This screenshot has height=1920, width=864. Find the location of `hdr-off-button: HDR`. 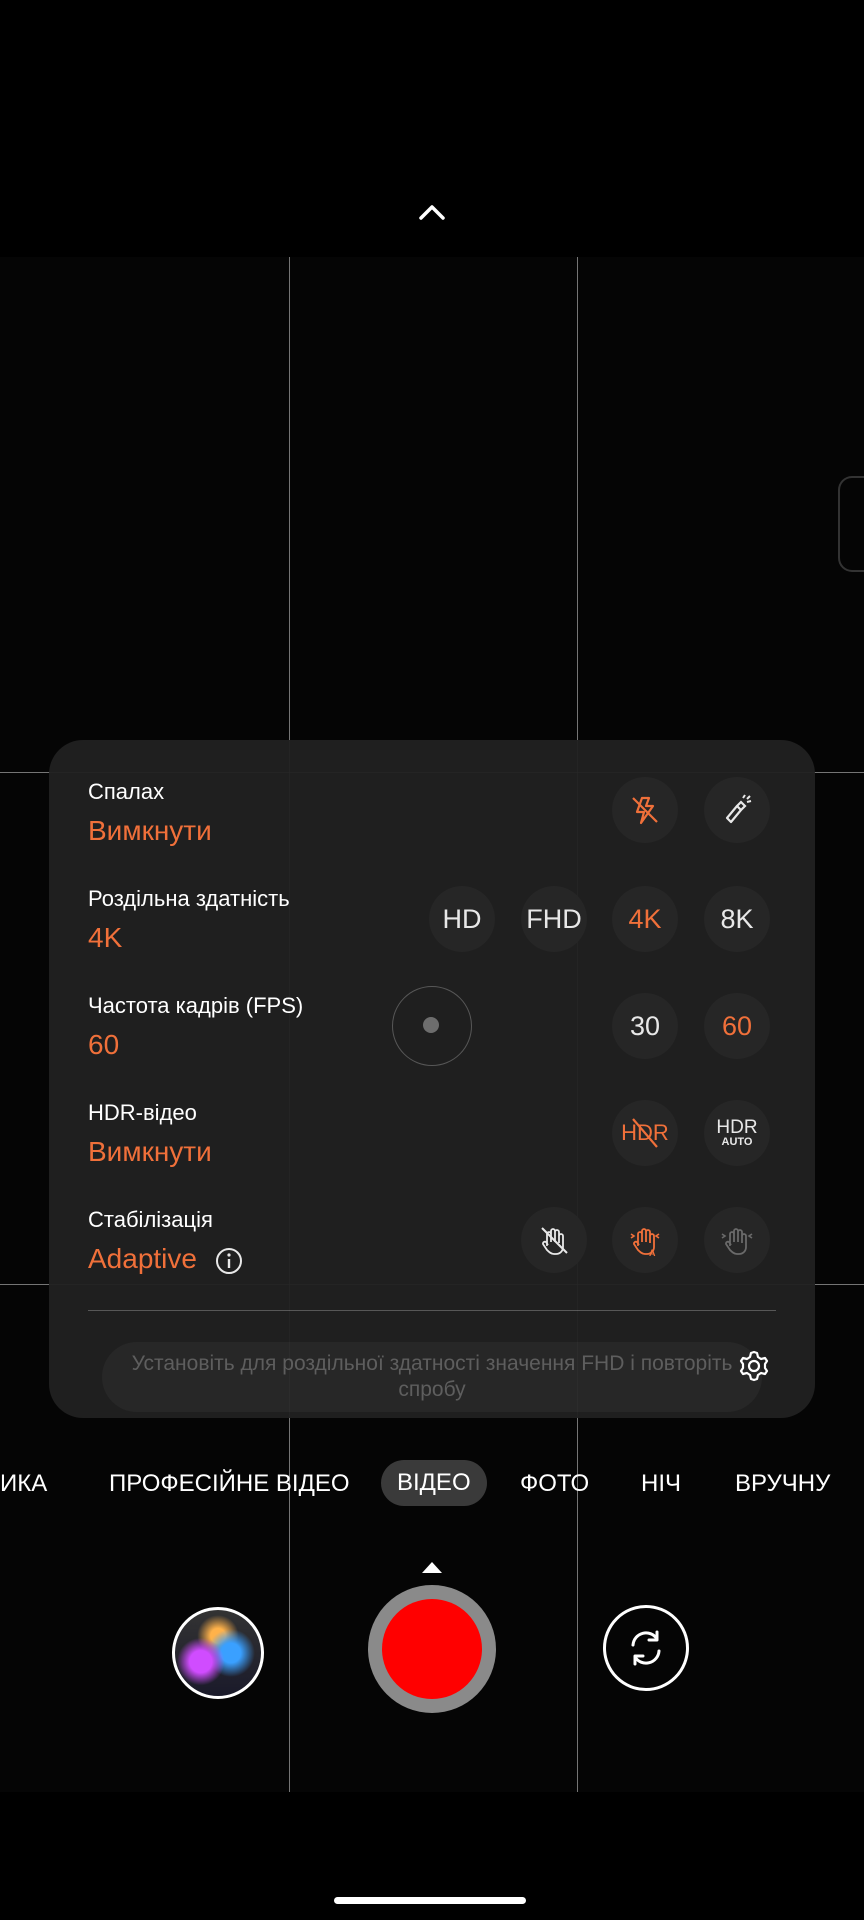

hdr-off-button: HDR is located at coordinates (645, 1133).